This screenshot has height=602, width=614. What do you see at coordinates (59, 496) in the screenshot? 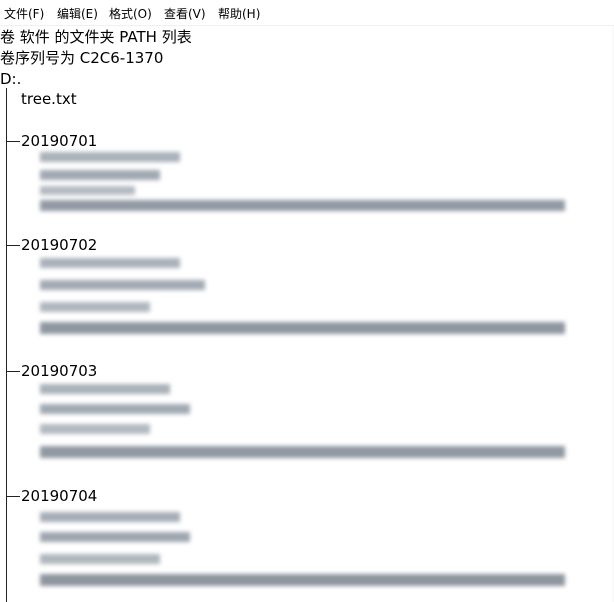
I see `folder-20190704: 20190704` at bounding box center [59, 496].